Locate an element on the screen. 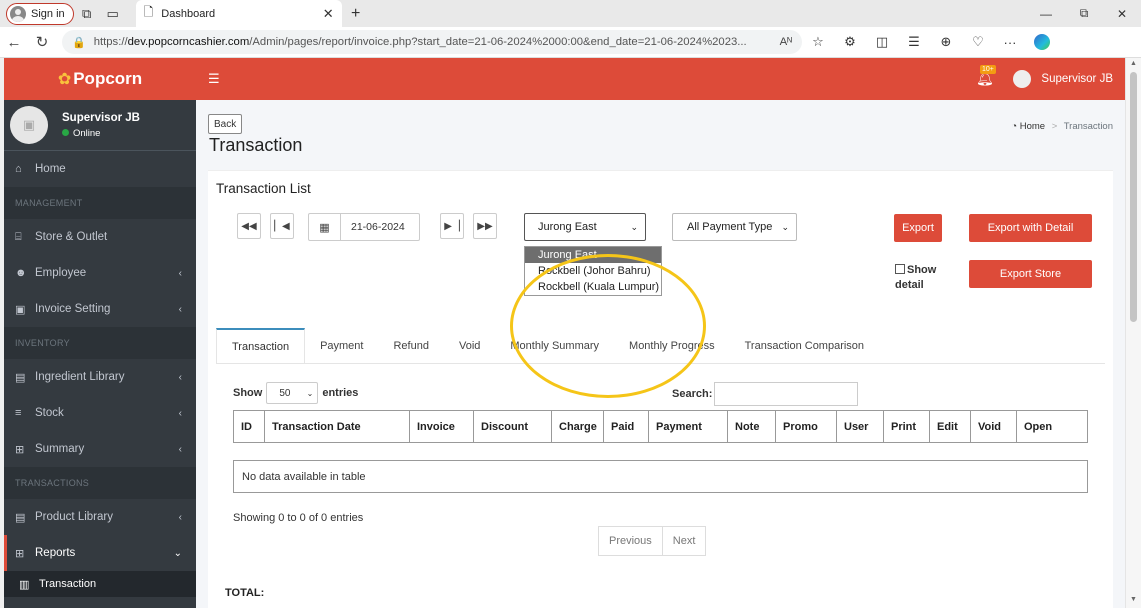 This screenshot has height=608, width=1141. sidebar-item-ingredient-library: ▤ Ingredient Library ‹ is located at coordinates (100, 377).